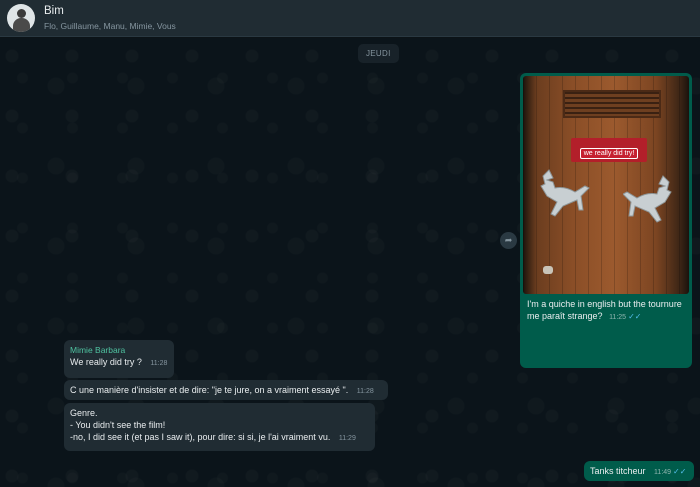  I want to click on message-text: Tanks titcheur, so click(618, 471).